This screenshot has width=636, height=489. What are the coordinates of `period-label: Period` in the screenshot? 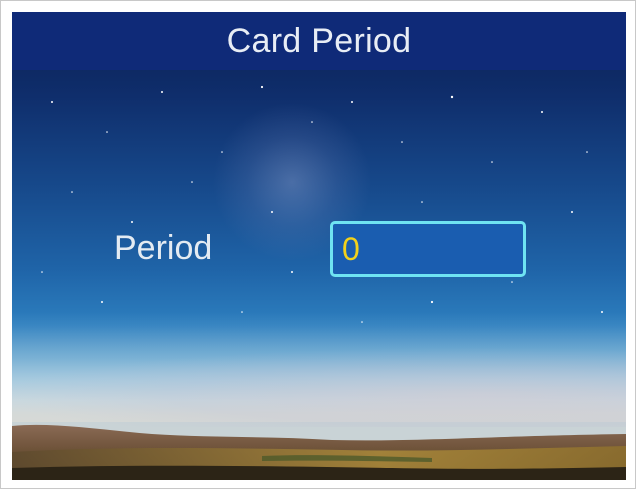 It's located at (163, 248).